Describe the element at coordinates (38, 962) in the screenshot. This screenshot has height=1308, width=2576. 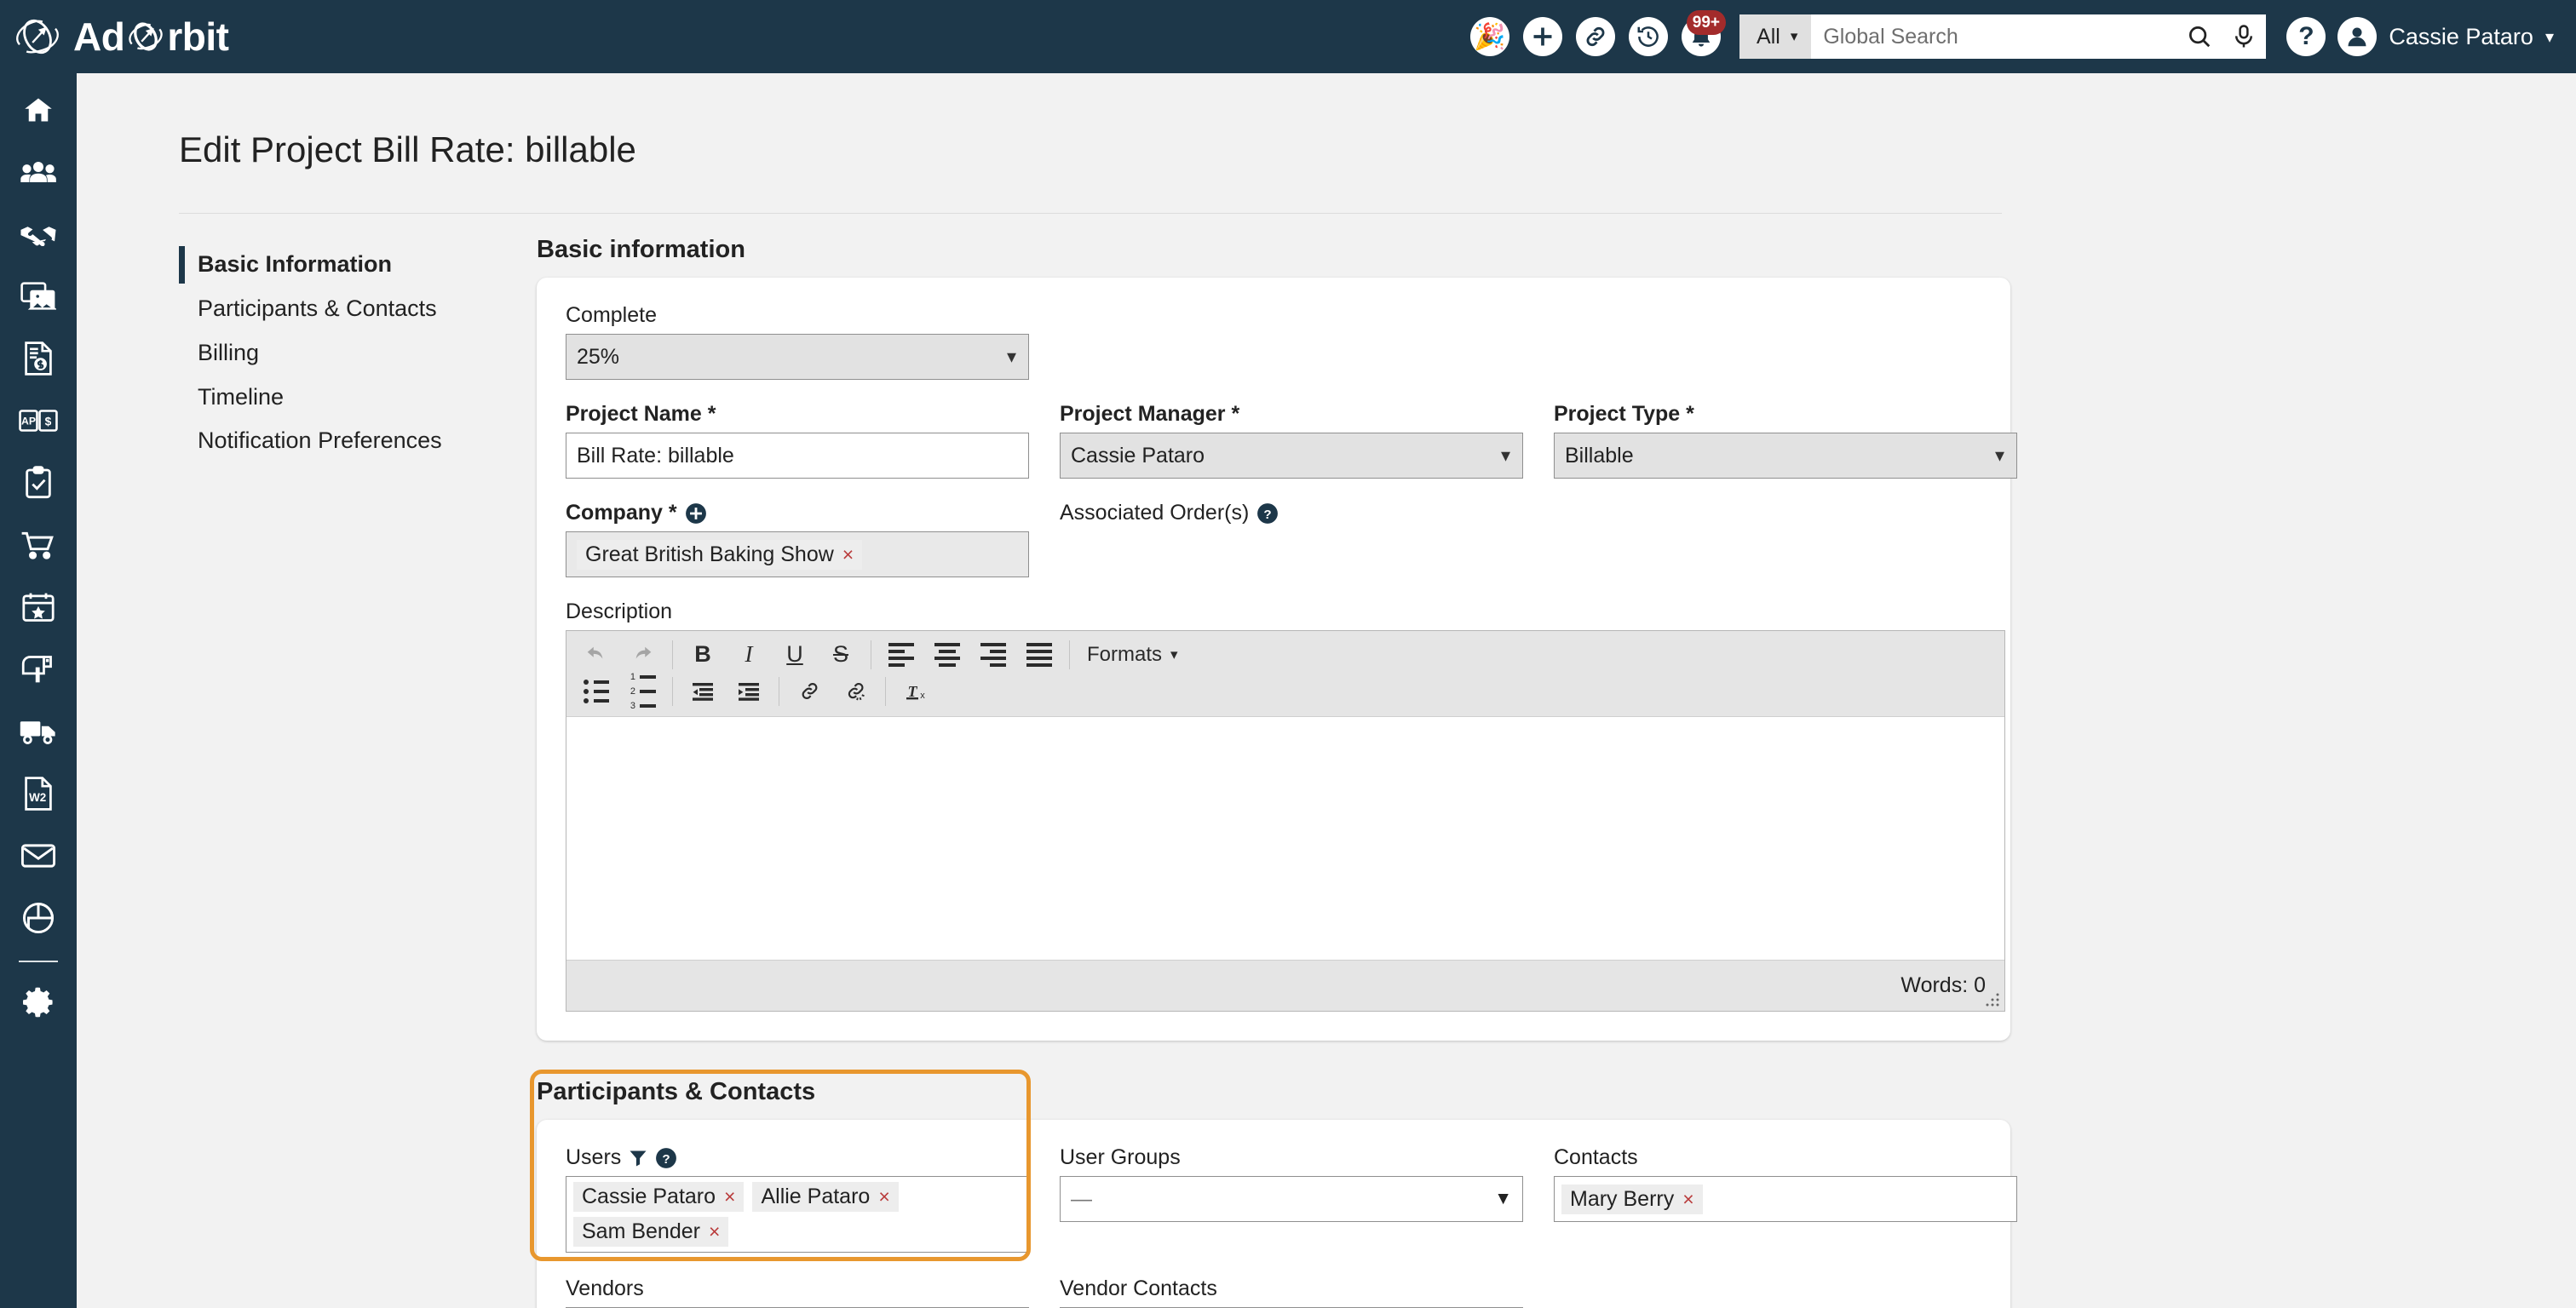
I see `sidebar-divider` at that location.